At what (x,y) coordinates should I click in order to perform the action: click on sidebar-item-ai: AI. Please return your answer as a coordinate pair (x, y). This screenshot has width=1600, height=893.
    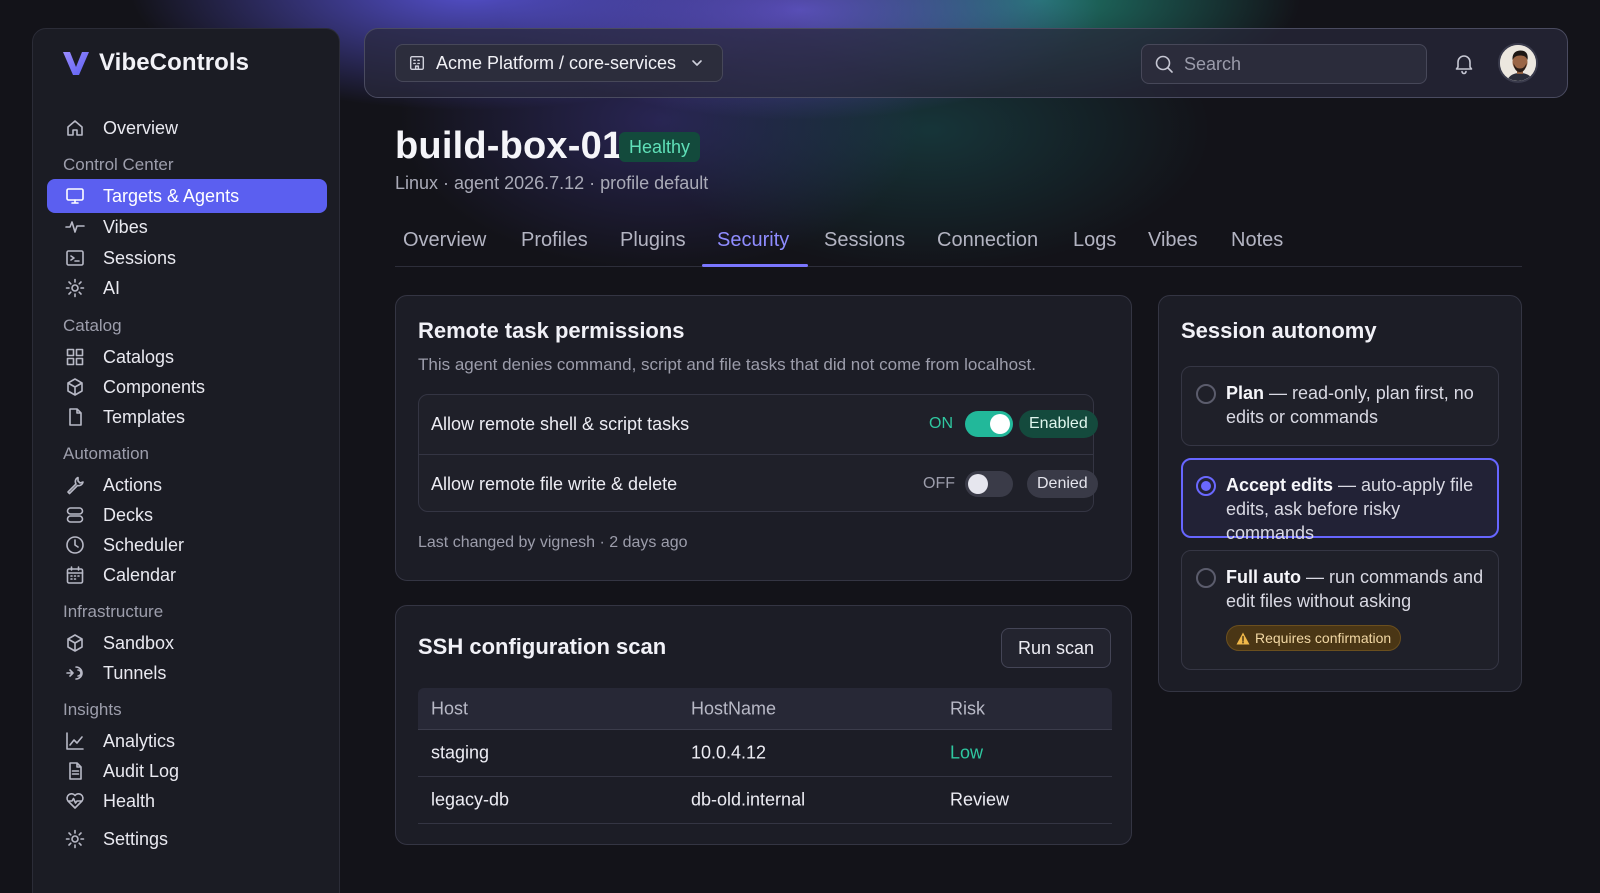
    Looking at the image, I should click on (187, 288).